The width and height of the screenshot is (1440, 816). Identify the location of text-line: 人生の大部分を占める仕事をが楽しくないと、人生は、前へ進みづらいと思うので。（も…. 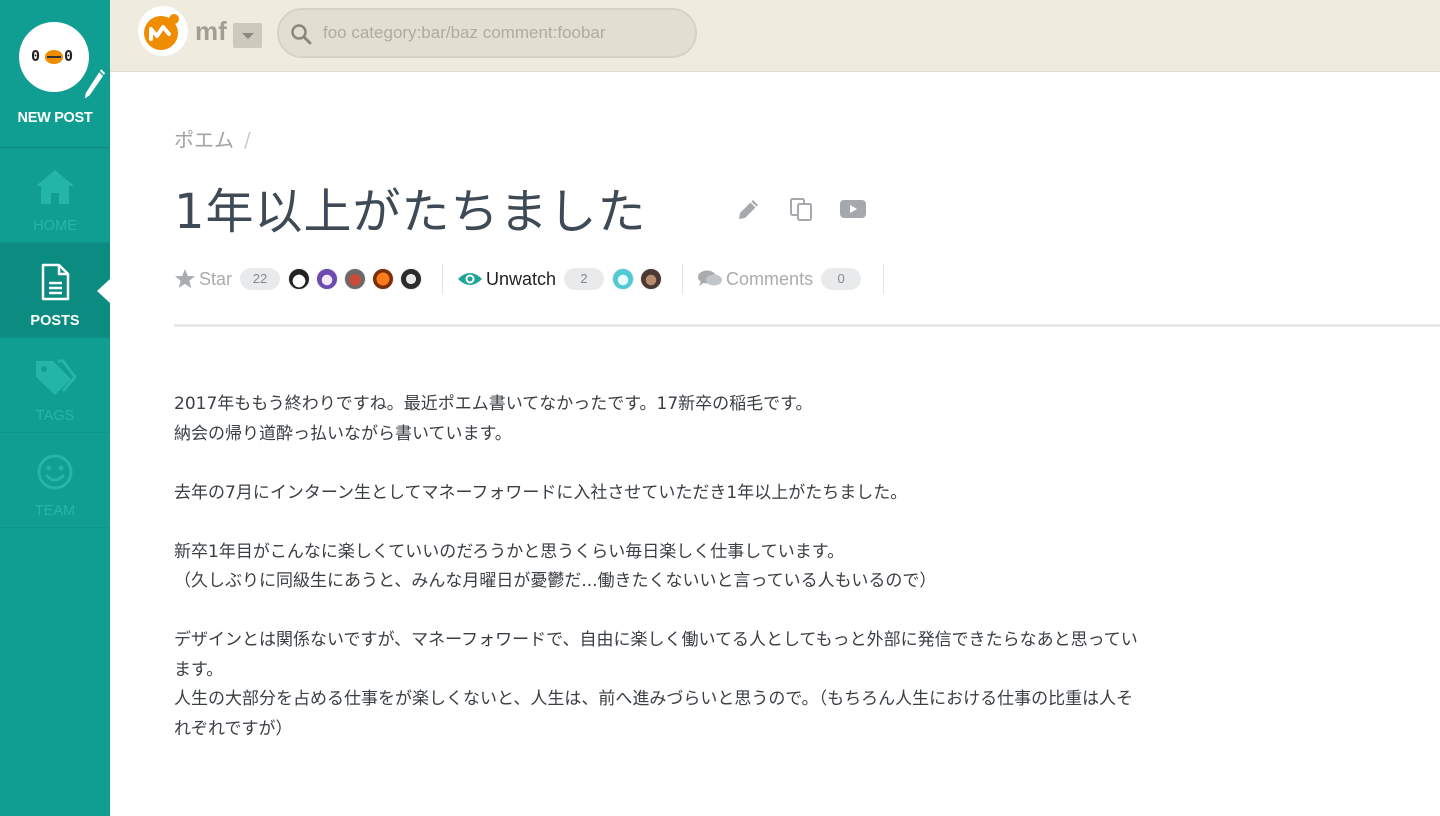
(654, 699).